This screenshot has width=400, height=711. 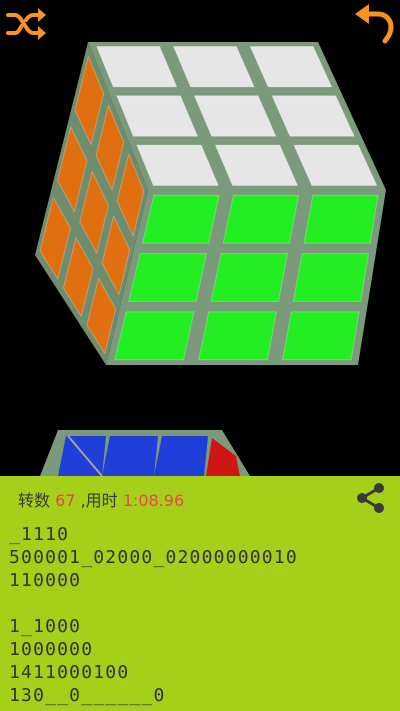 I want to click on moves-label: 转数, so click(x=34, y=500).